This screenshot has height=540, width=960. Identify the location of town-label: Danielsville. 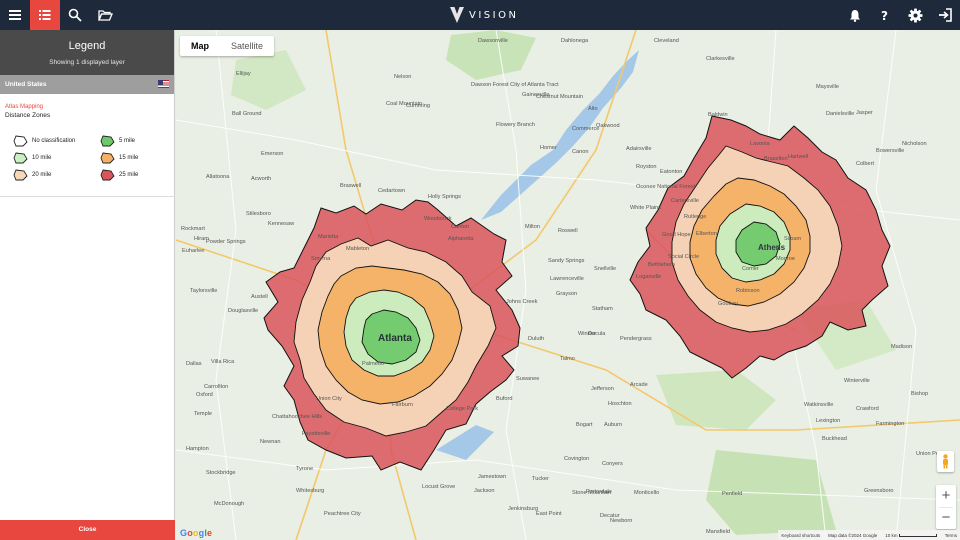
(840, 114).